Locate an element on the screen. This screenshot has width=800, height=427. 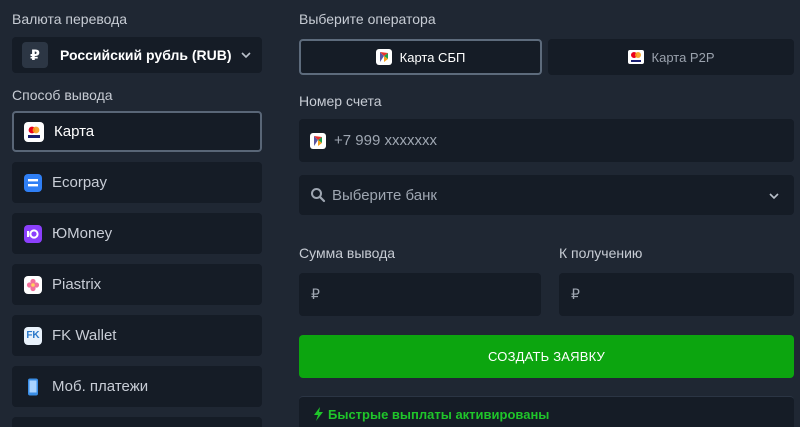
method-ecorpay: Ecorpay is located at coordinates (137, 182).